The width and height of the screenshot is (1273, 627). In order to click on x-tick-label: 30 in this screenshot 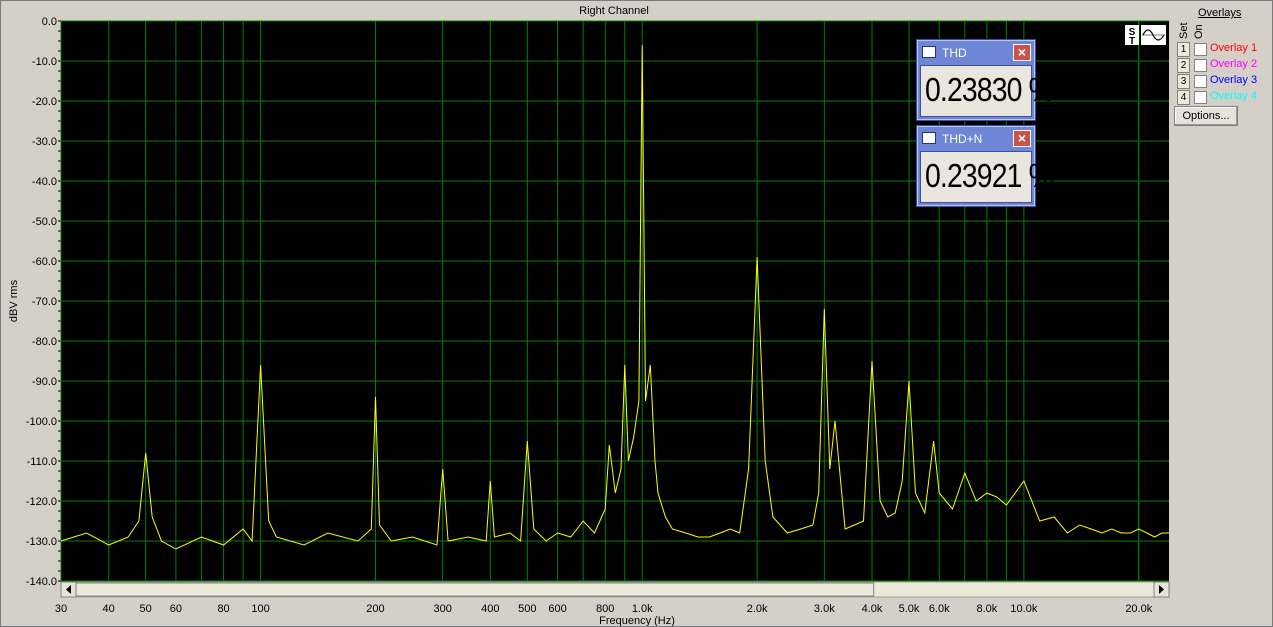, I will do `click(61, 609)`.